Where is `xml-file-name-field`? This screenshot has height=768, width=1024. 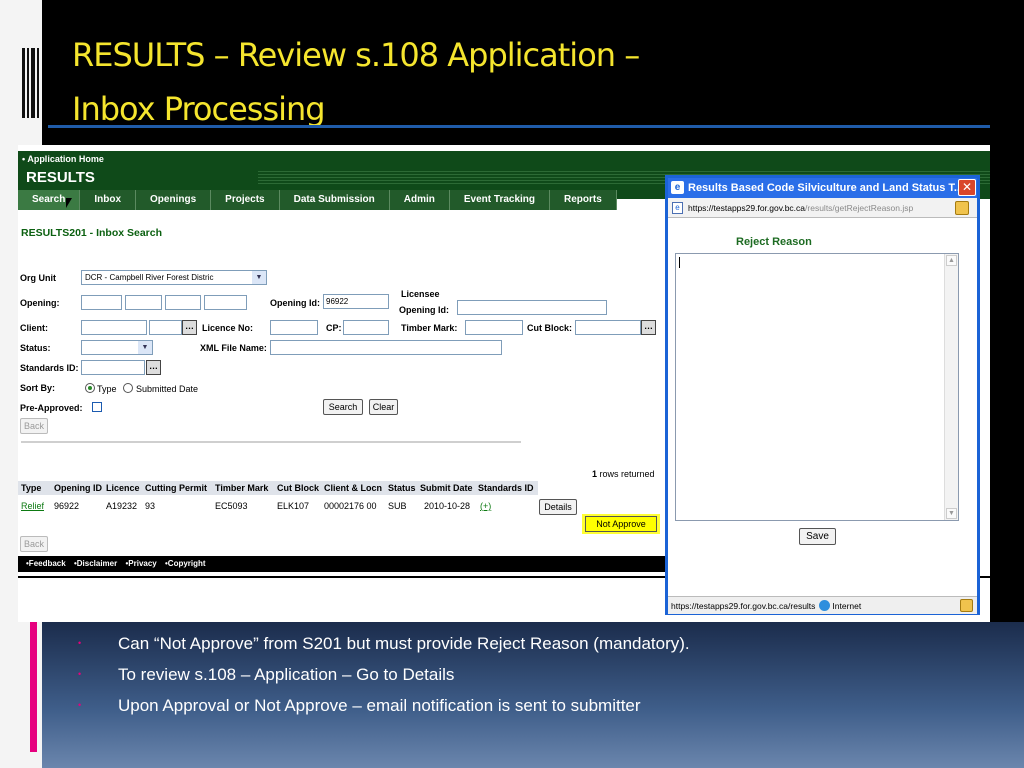
xml-file-name-field is located at coordinates (386, 347).